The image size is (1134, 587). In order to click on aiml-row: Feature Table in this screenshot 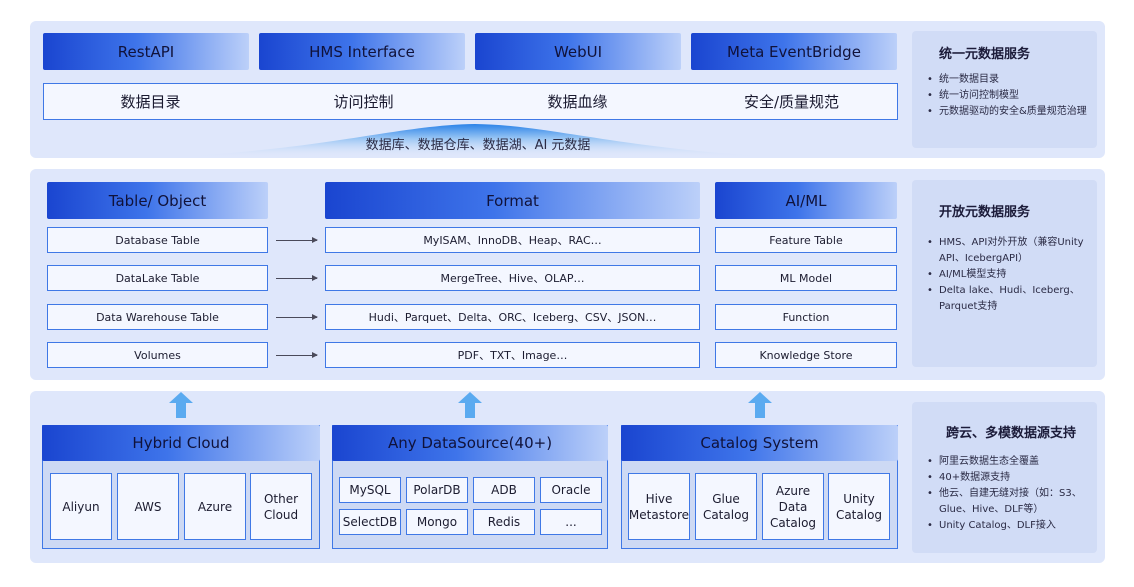, I will do `click(806, 240)`.